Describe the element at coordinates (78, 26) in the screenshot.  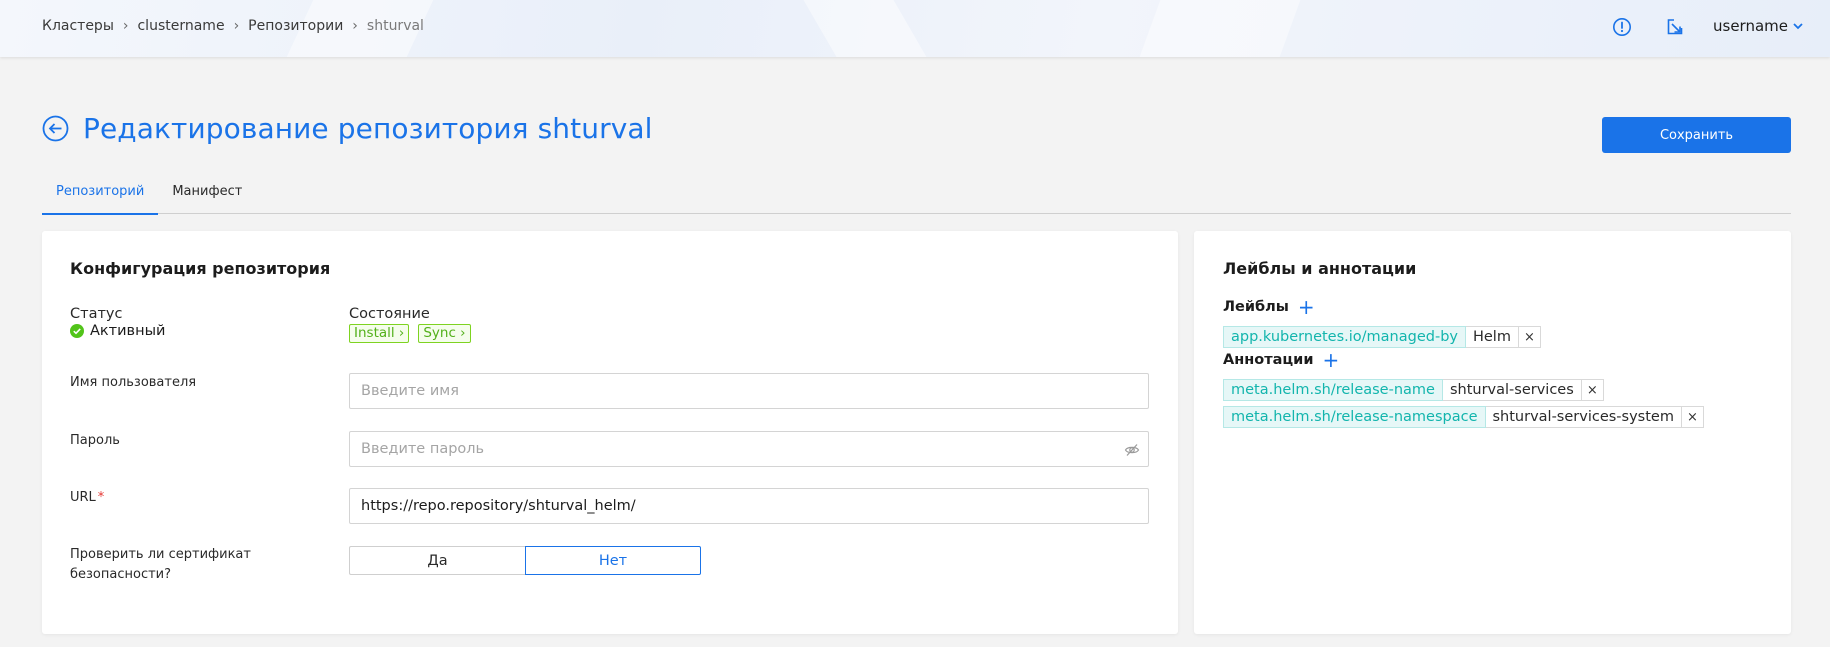
I see `breadcrumb-clusters: Кластеры` at that location.